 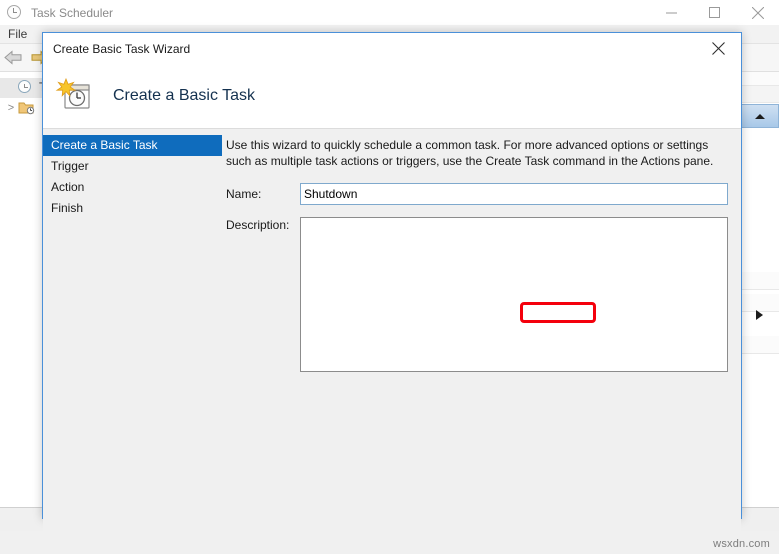 I want to click on window-titlebar: Task Scheduler, so click(x=389, y=12).